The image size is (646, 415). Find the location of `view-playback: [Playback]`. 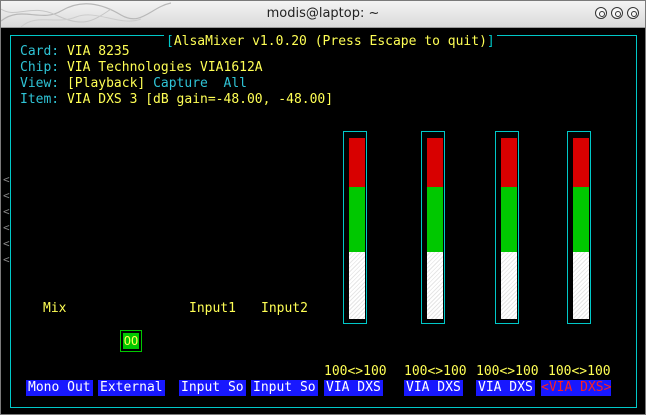

view-playback: [Playback] is located at coordinates (106, 83).